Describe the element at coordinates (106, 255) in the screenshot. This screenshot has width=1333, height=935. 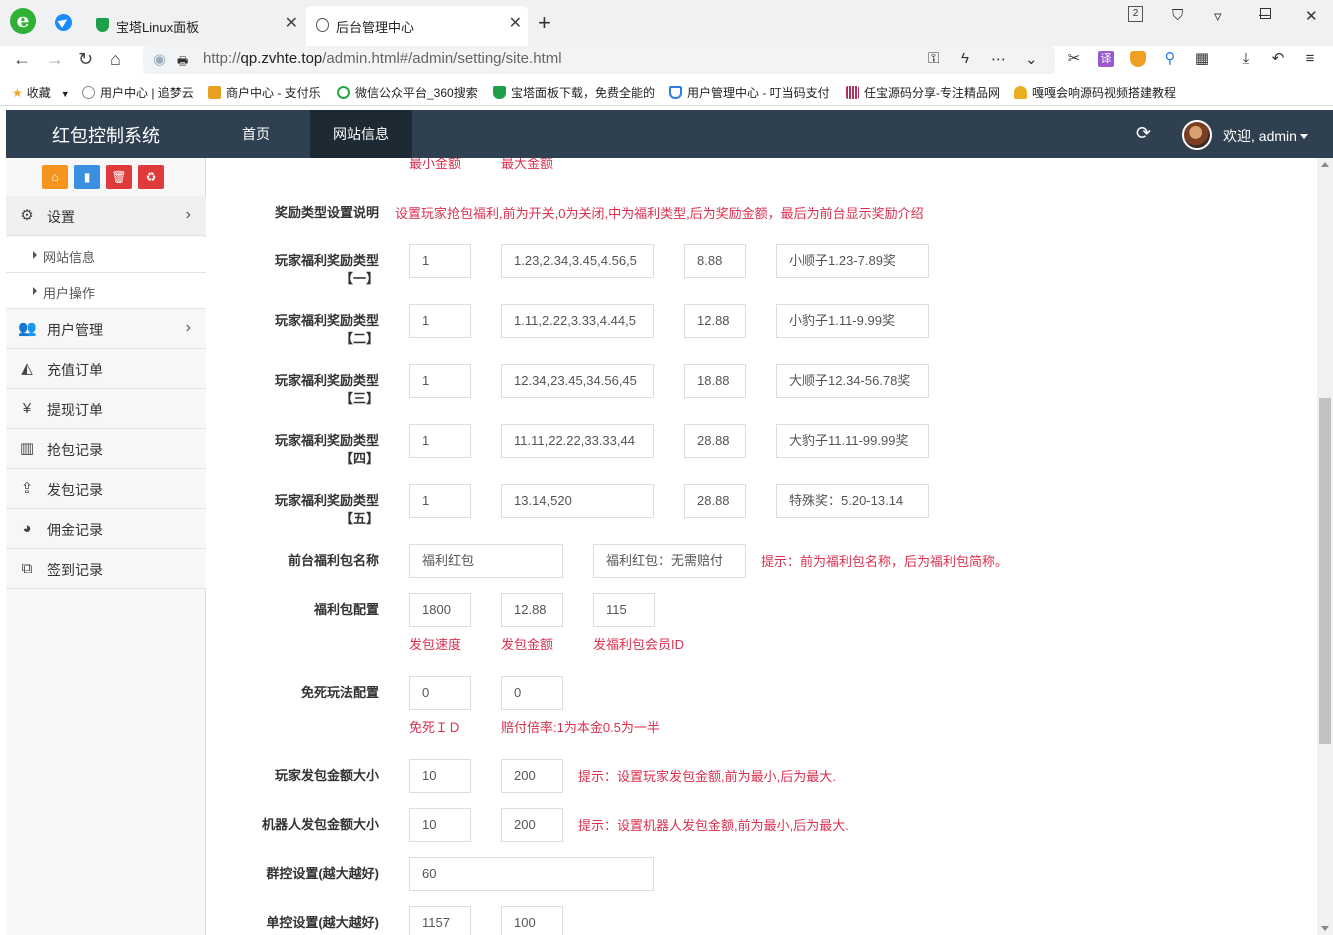
I see `sidebar-subitem-site-info: 网站信息` at that location.